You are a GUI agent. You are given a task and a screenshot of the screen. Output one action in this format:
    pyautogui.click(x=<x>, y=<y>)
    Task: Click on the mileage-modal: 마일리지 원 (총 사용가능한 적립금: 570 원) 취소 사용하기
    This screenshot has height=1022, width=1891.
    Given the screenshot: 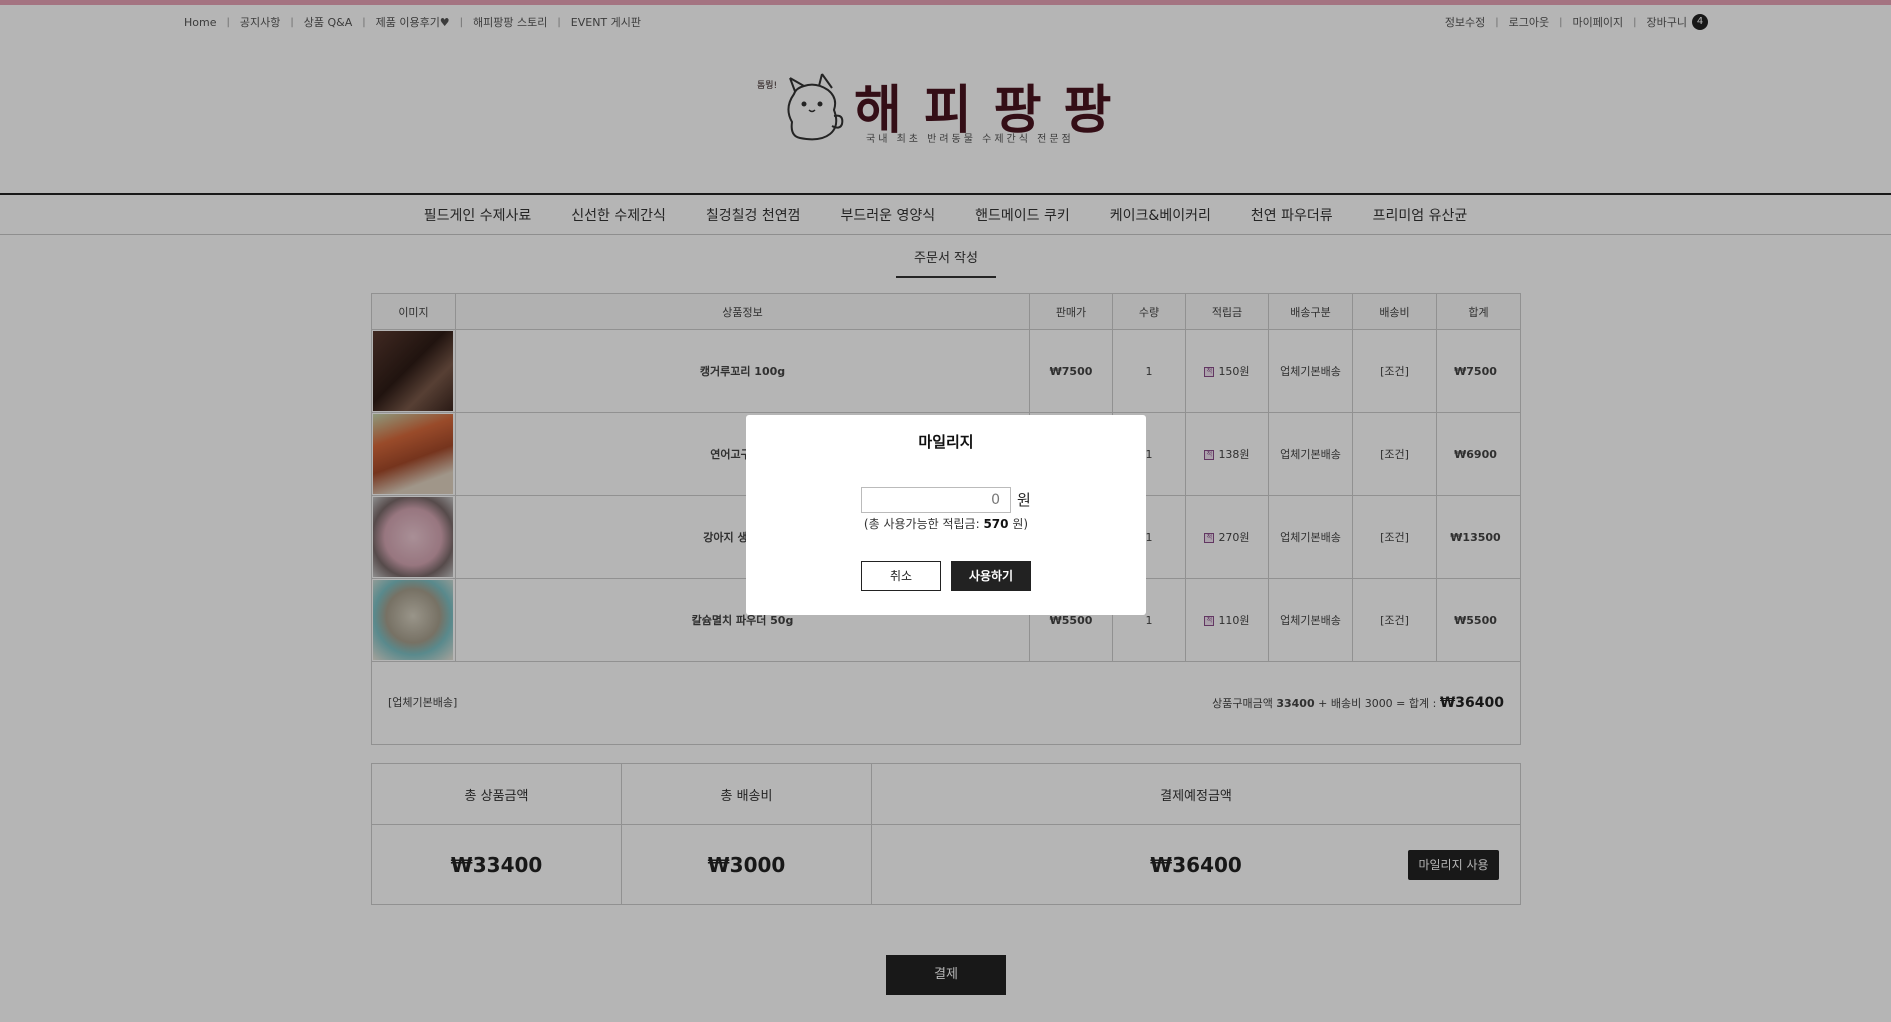 What is the action you would take?
    pyautogui.click(x=946, y=515)
    